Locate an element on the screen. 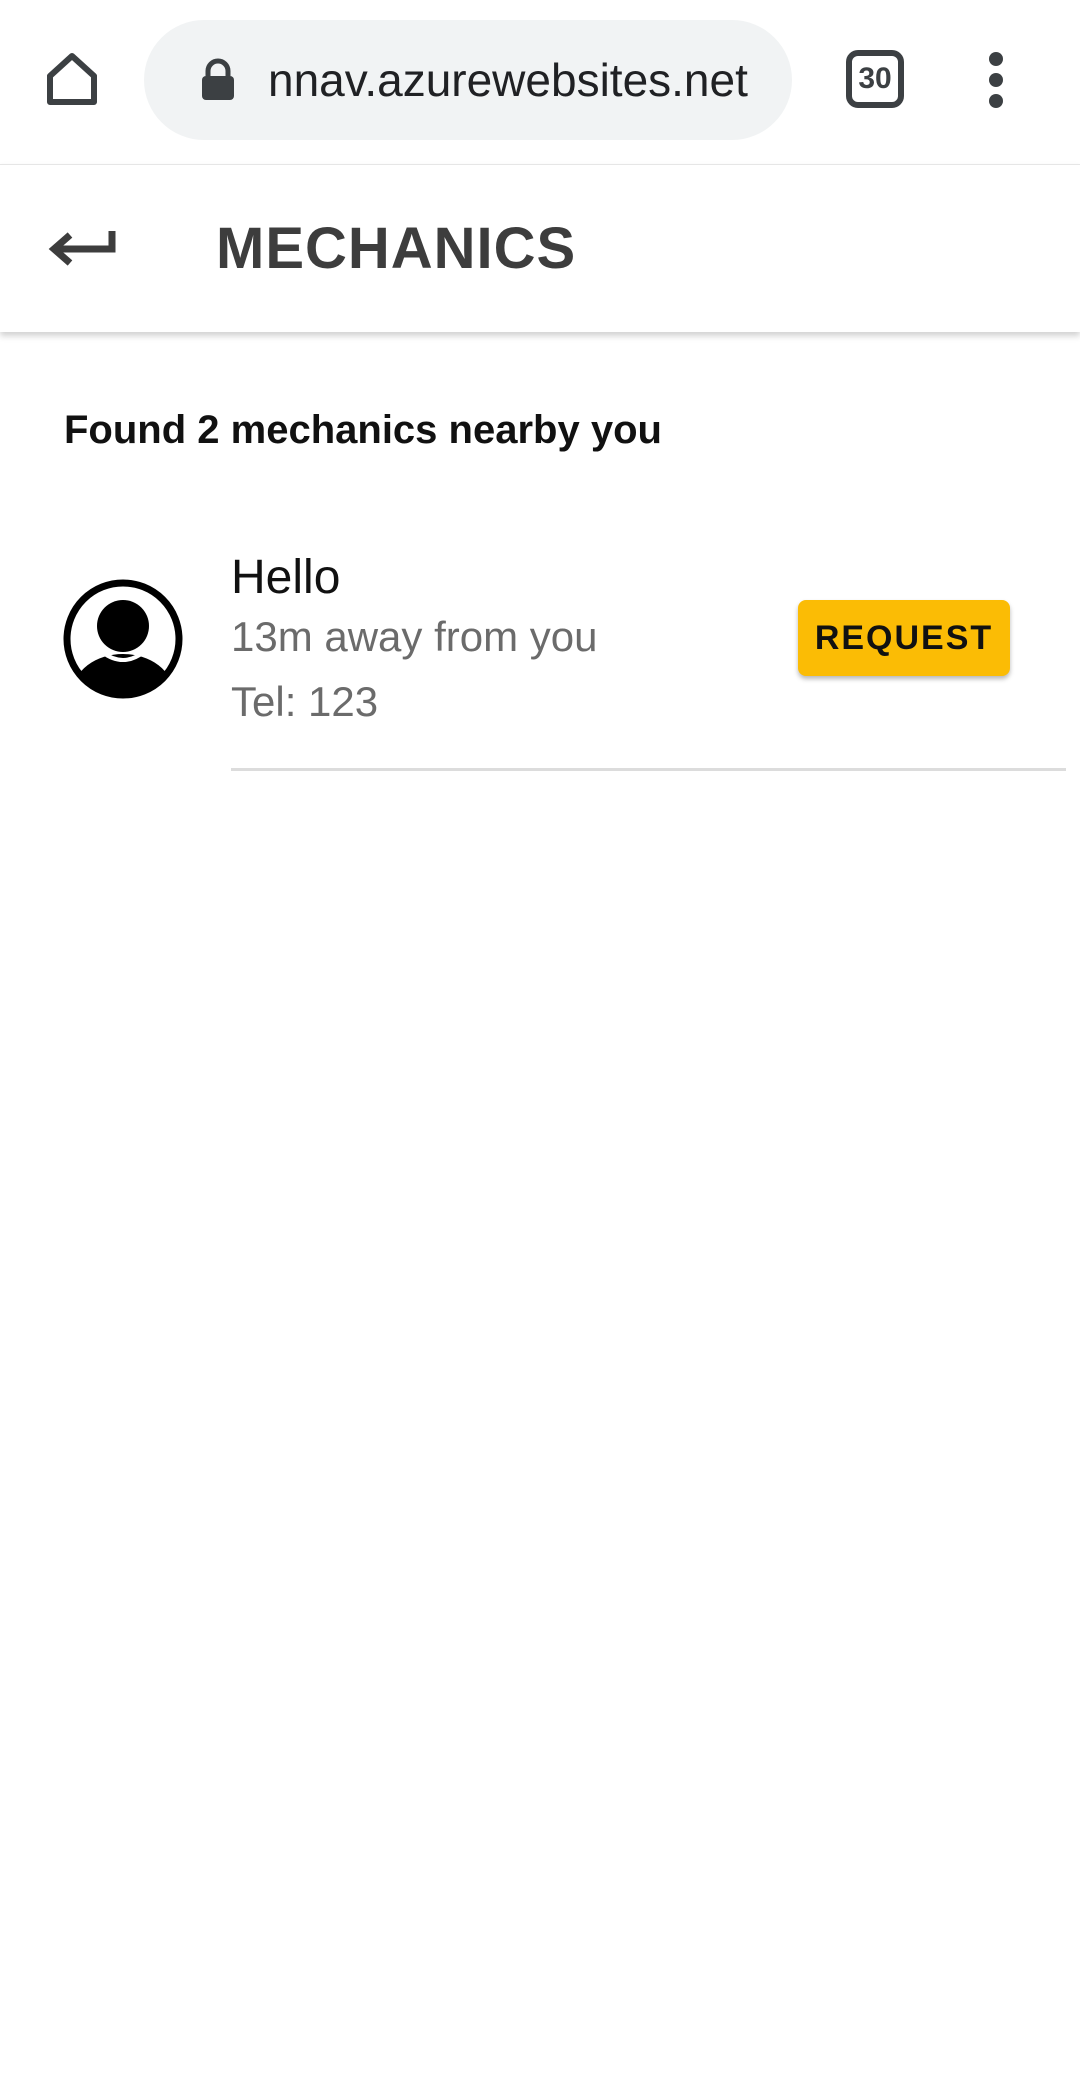 Image resolution: width=1080 pixels, height=2084 pixels. app-header: MECHANICS is located at coordinates (540, 248).